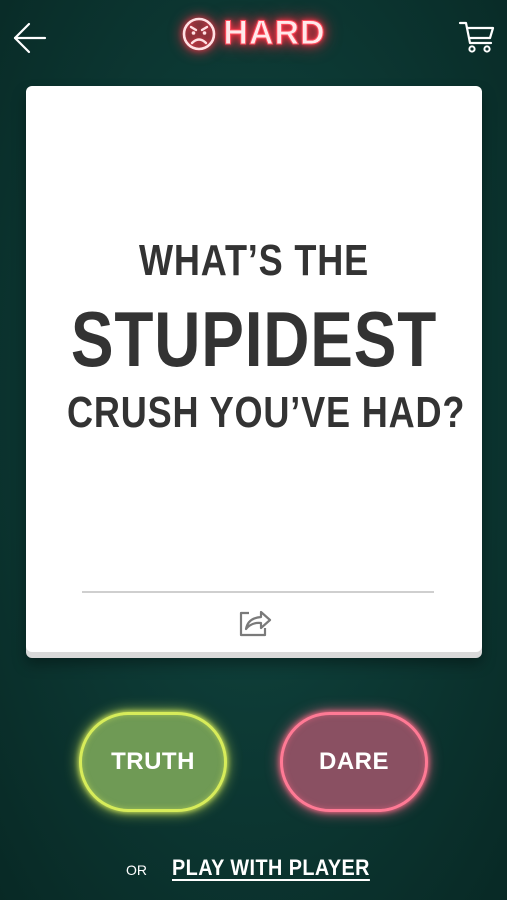  Describe the element at coordinates (254, 339) in the screenshot. I see `question-line-2: STUPIDEST` at that location.